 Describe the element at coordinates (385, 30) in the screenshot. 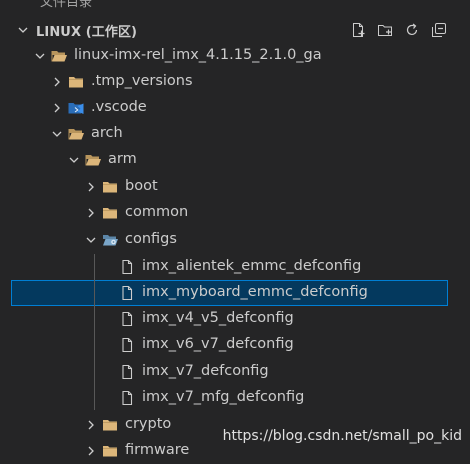

I see `new-folder-icon` at that location.